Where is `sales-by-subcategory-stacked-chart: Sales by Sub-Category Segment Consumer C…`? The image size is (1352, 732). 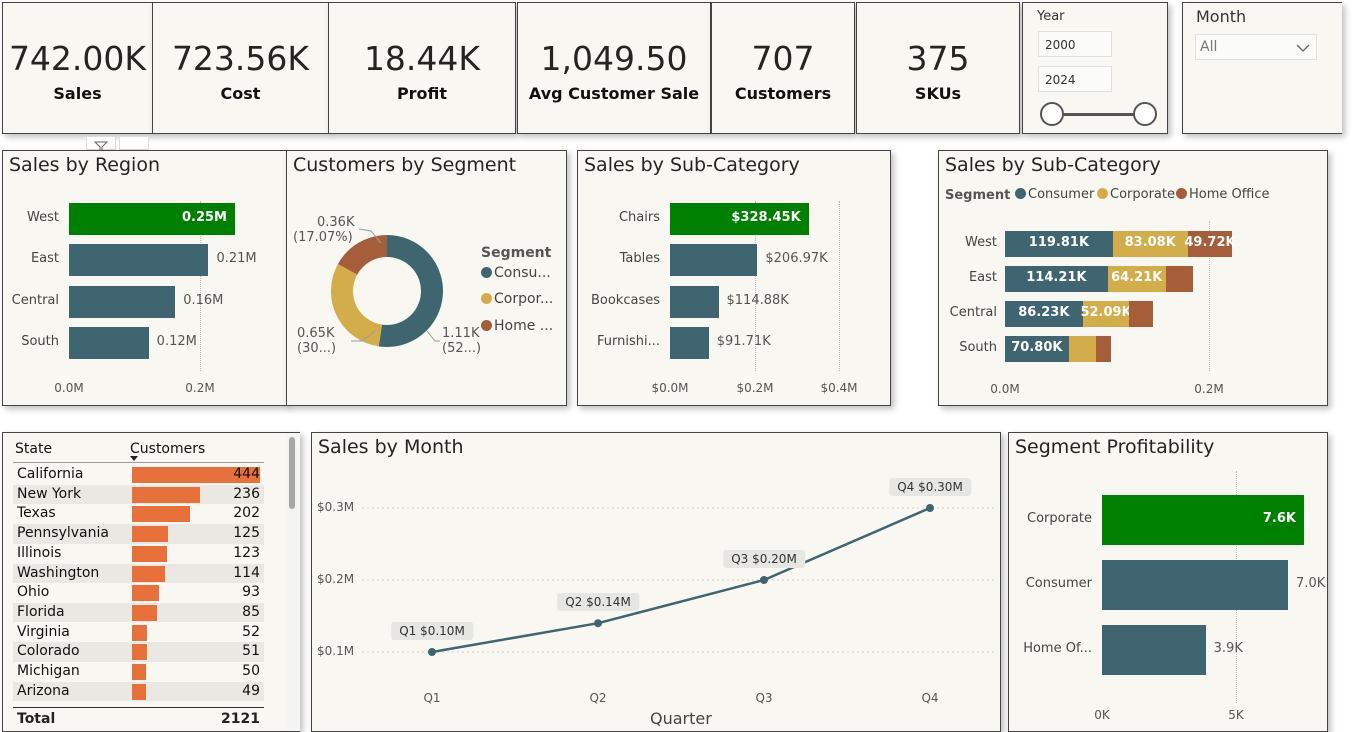 sales-by-subcategory-stacked-chart: Sales by Sub-Category Segment Consumer C… is located at coordinates (1133, 278).